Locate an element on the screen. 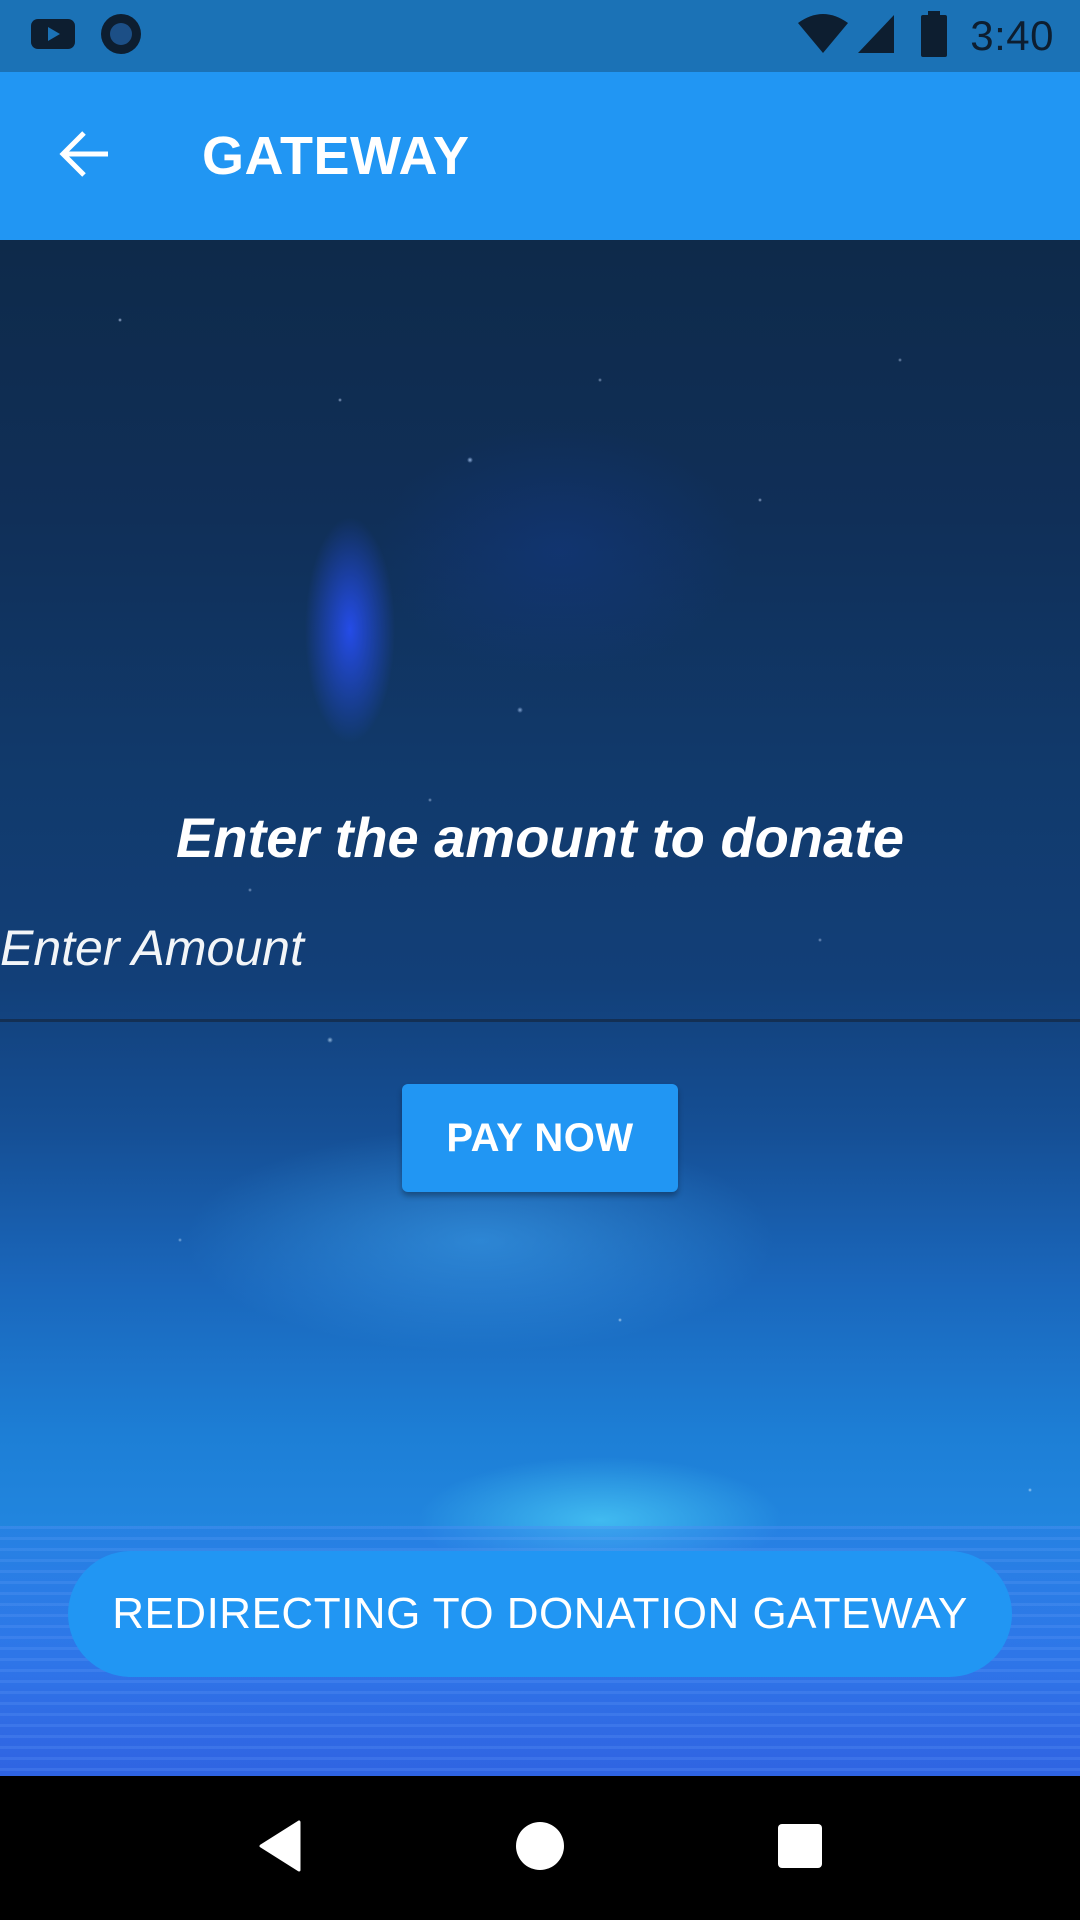 The width and height of the screenshot is (1080, 1920). circle-app-icon is located at coordinates (121, 36).